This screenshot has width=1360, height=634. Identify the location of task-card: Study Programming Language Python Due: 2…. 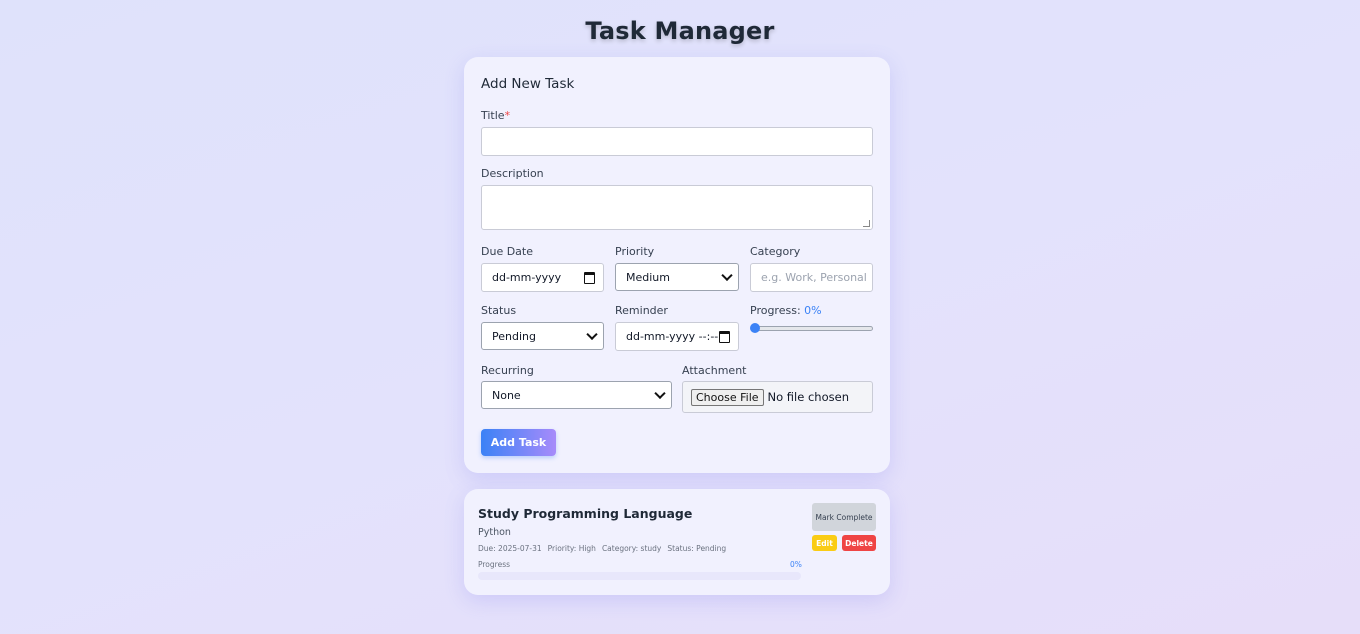
(677, 542).